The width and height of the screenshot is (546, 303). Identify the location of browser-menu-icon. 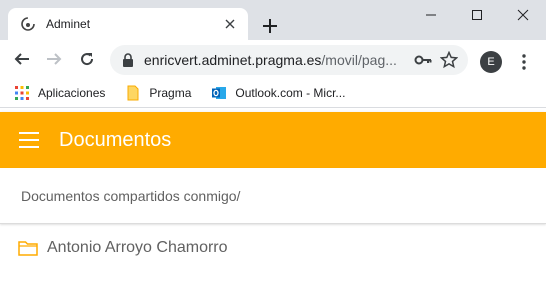
(524, 62).